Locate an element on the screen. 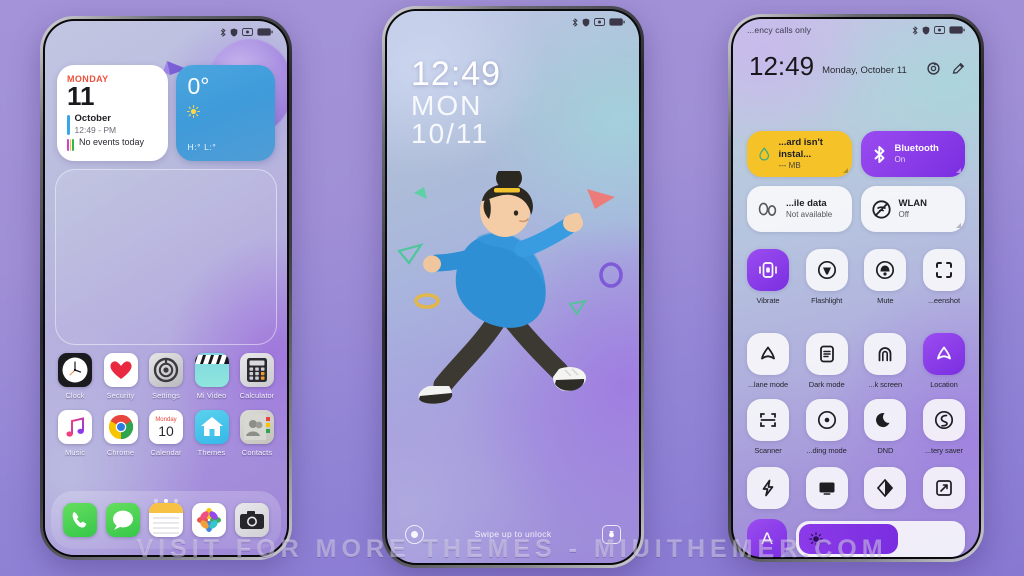 This screenshot has width=1024, height=576. contrast-icon is located at coordinates (885, 488).